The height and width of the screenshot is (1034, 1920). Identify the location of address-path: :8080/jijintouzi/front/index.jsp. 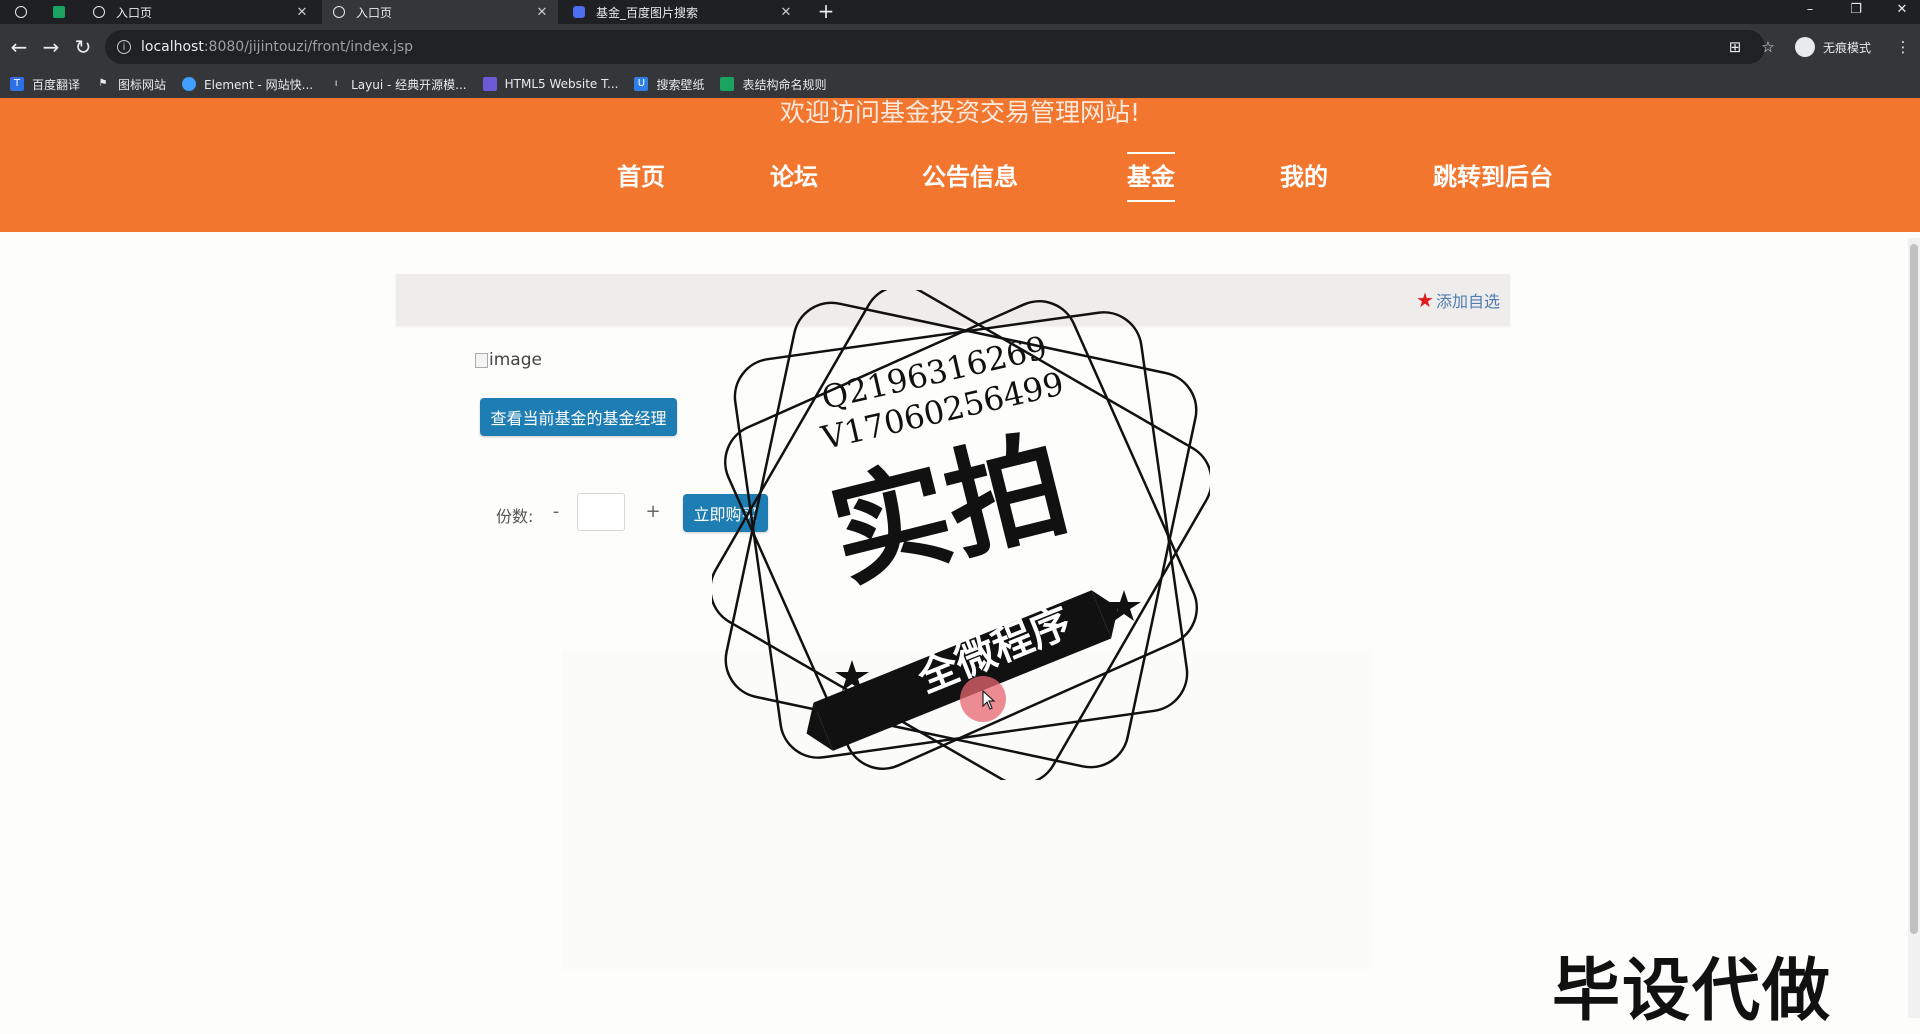
(308, 47).